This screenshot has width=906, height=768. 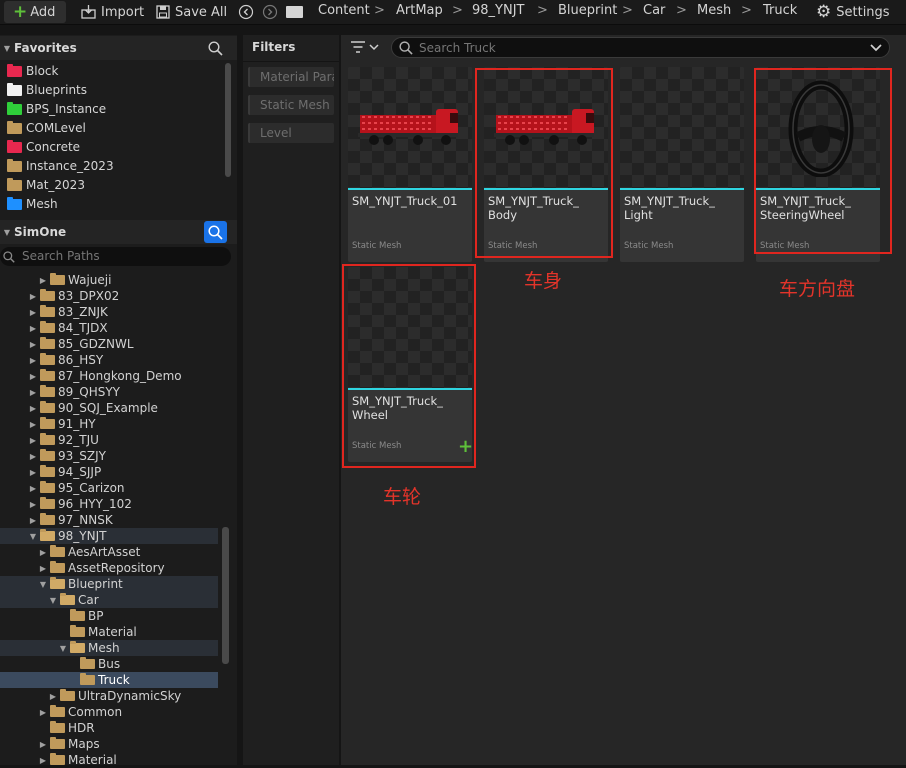 I want to click on tree-item: ▶ 83_DPX02, so click(x=109, y=296).